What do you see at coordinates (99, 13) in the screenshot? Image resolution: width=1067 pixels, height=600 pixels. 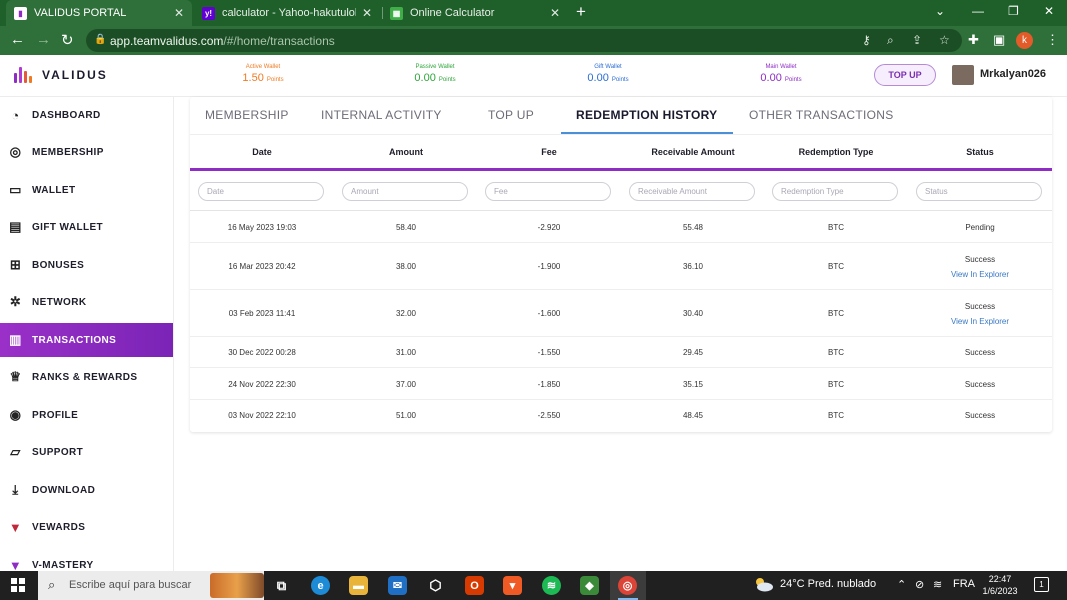 I see `browser-tab-validus: ▮ VALIDUS PORTAL ✕` at bounding box center [99, 13].